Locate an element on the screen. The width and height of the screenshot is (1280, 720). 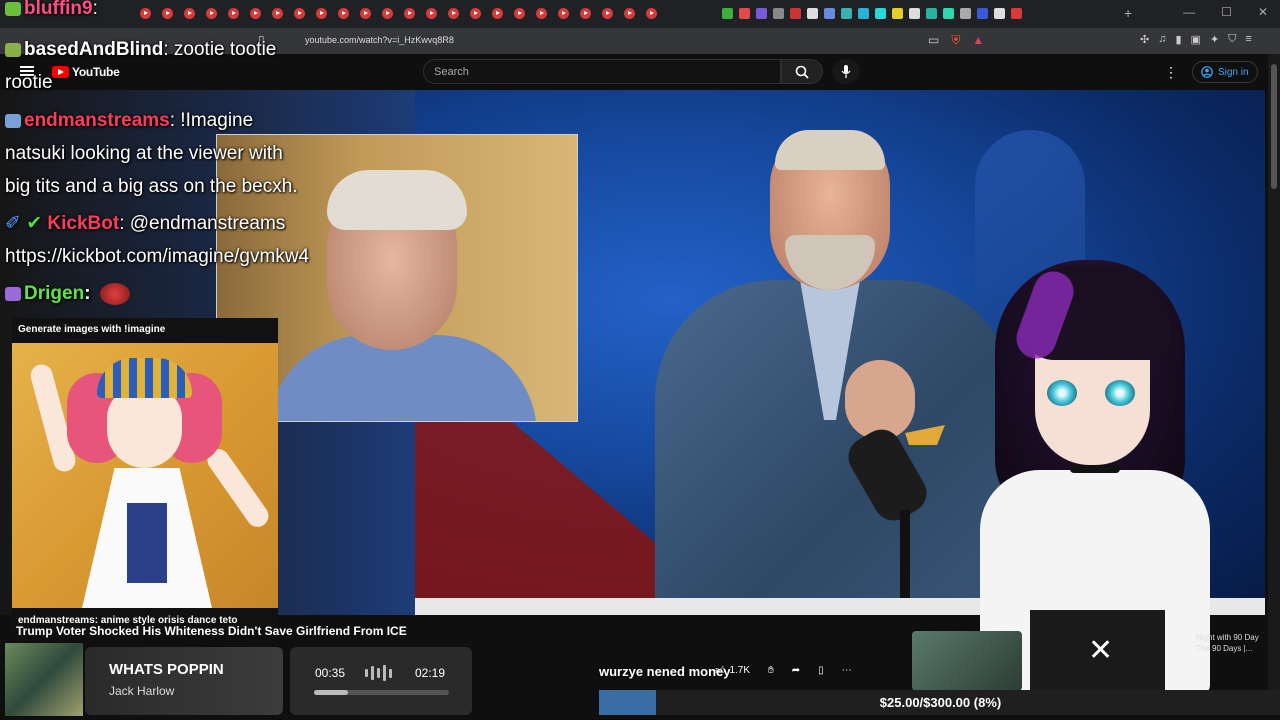
share-button: ➦ is located at coordinates (796, 670).